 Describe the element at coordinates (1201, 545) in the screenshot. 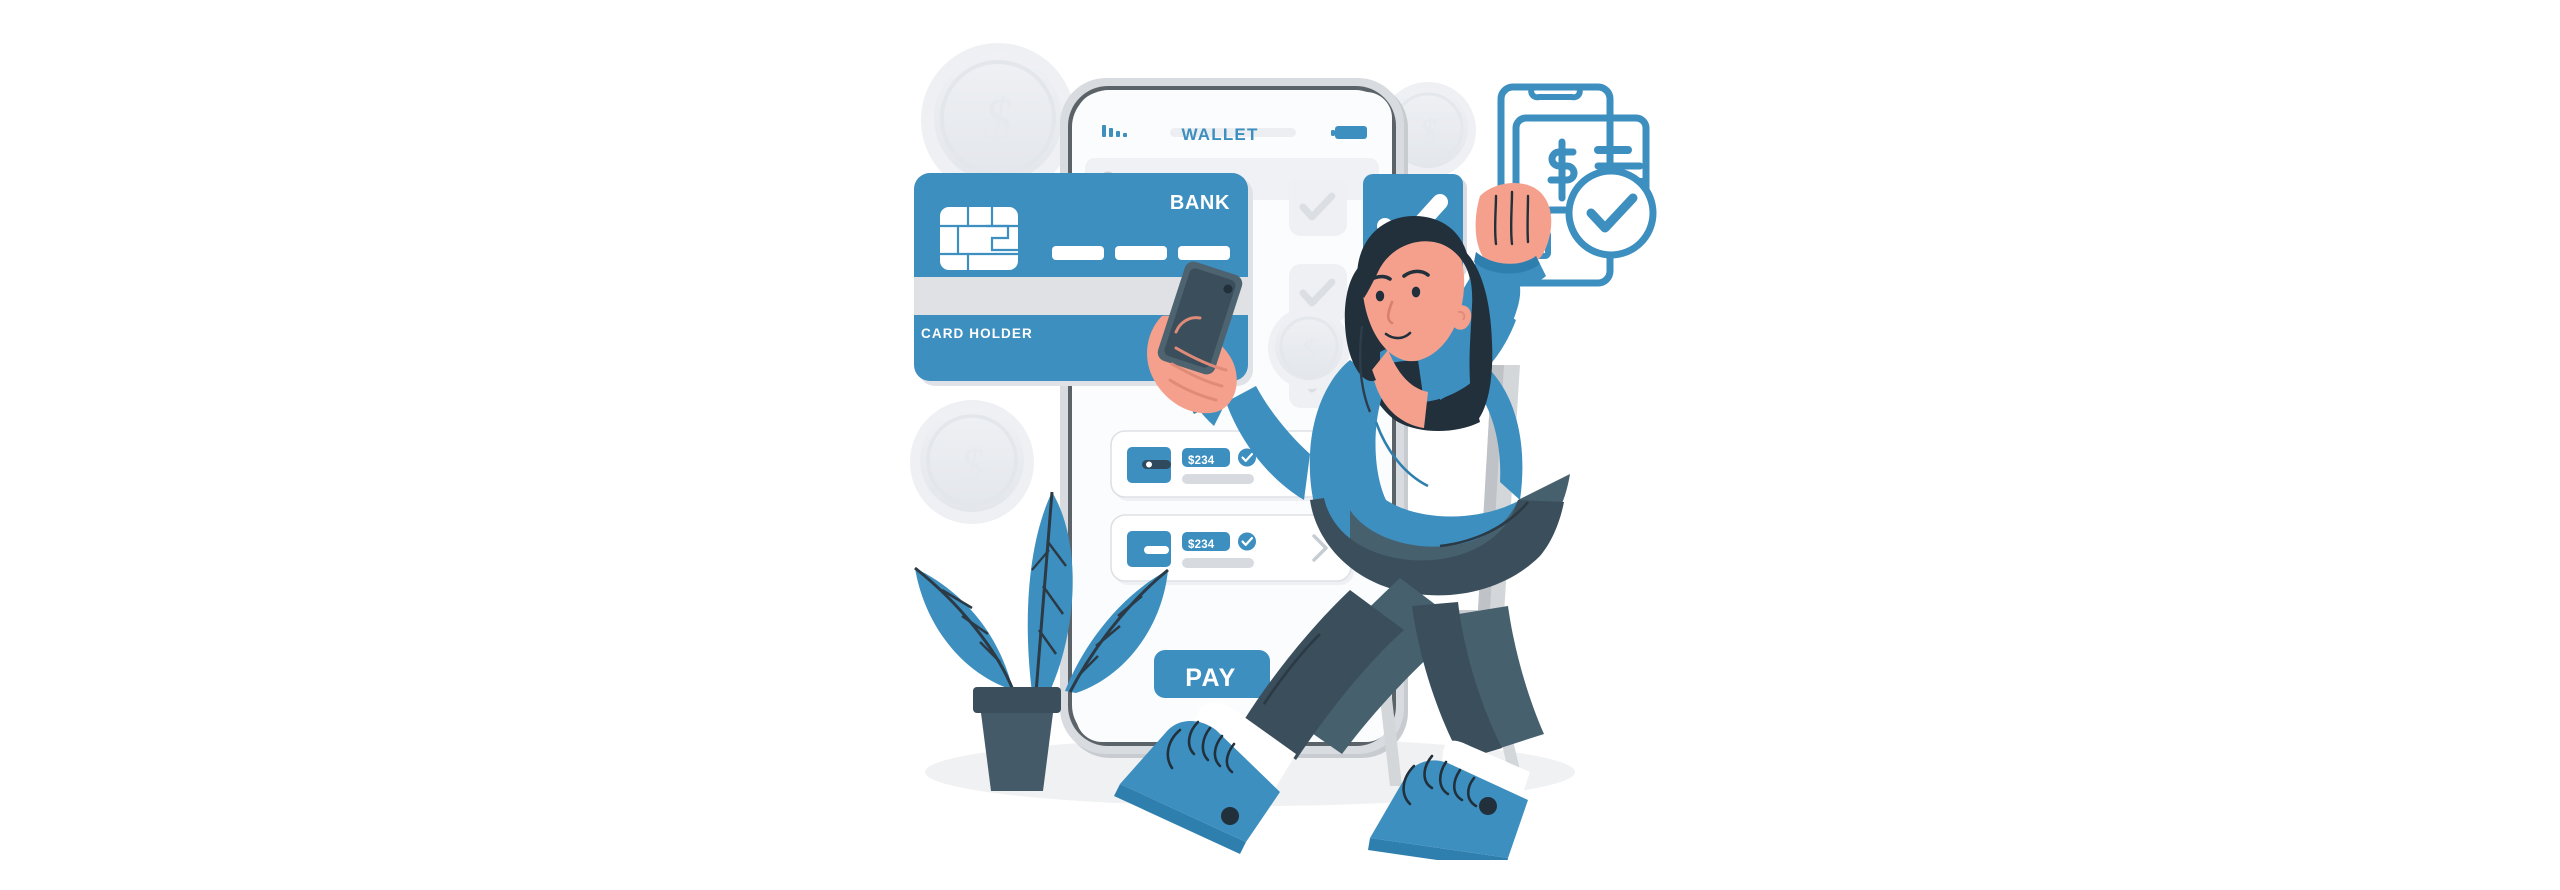

I see `transaction-amount-2: $234` at that location.